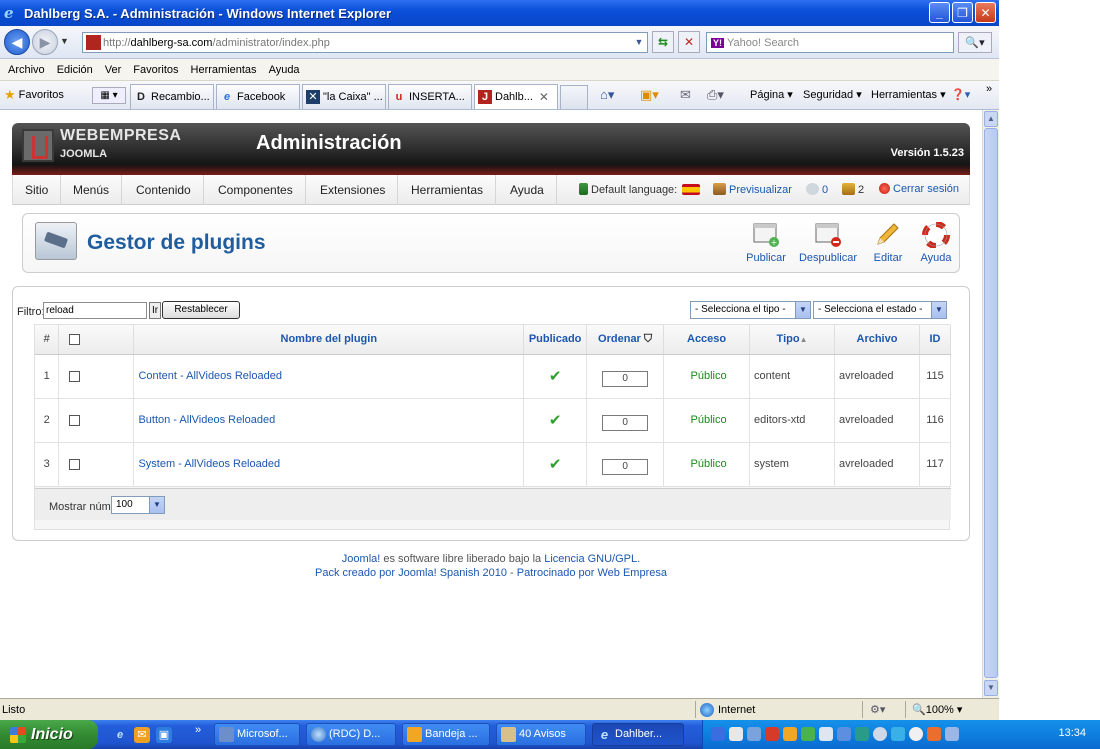  What do you see at coordinates (329, 340) in the screenshot?
I see `col-name: Nombre del plugin` at bounding box center [329, 340].